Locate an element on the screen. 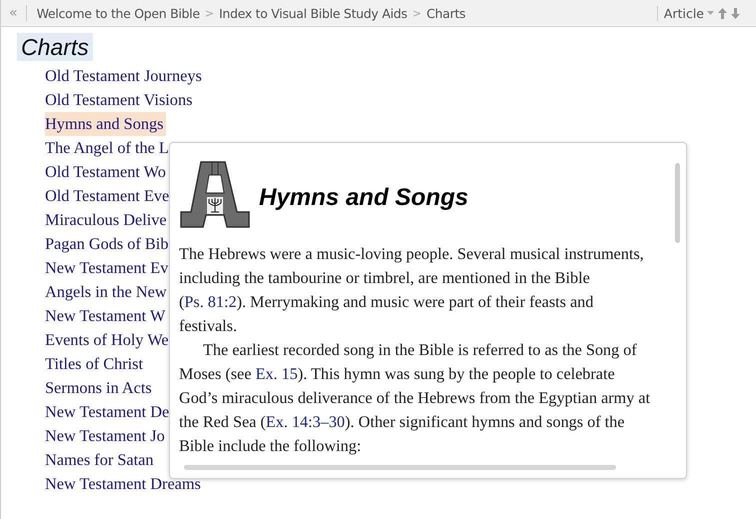  chart-link: The Angel of the L is located at coordinates (108, 148).